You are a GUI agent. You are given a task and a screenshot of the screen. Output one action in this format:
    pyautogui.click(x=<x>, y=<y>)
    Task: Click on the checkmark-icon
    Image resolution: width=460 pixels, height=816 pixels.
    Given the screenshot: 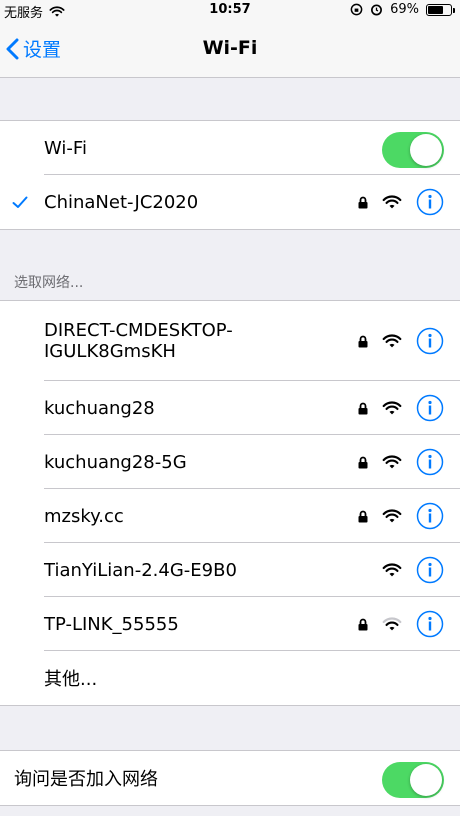 What is the action you would take?
    pyautogui.click(x=20, y=202)
    